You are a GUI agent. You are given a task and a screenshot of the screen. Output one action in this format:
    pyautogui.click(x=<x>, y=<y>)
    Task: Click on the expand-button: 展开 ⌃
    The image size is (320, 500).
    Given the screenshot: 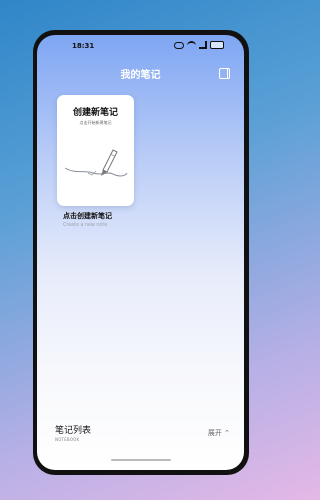 What is the action you would take?
    pyautogui.click(x=219, y=433)
    